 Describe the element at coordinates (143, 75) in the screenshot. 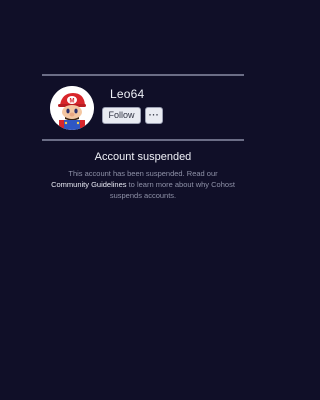

I see `top-divider` at that location.